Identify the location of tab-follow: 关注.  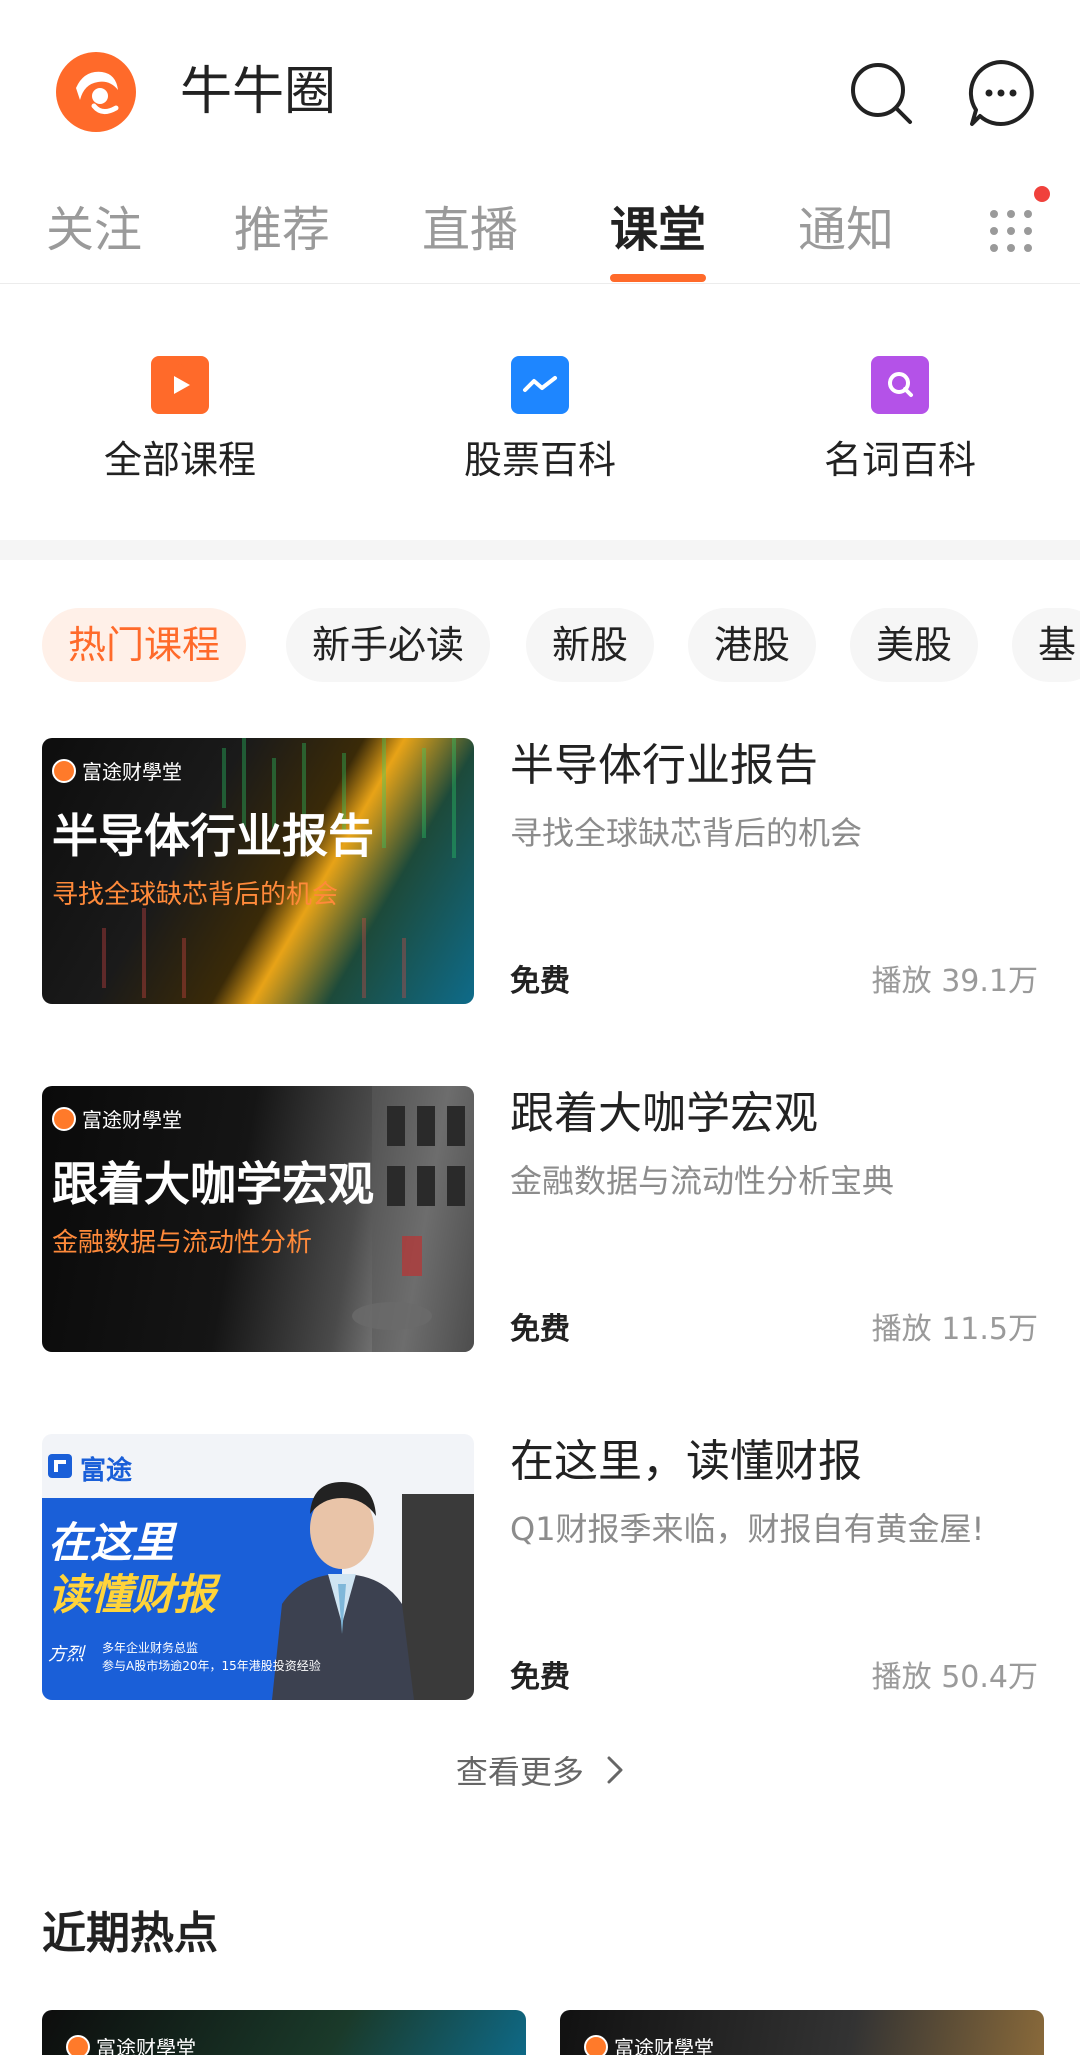
(94, 230).